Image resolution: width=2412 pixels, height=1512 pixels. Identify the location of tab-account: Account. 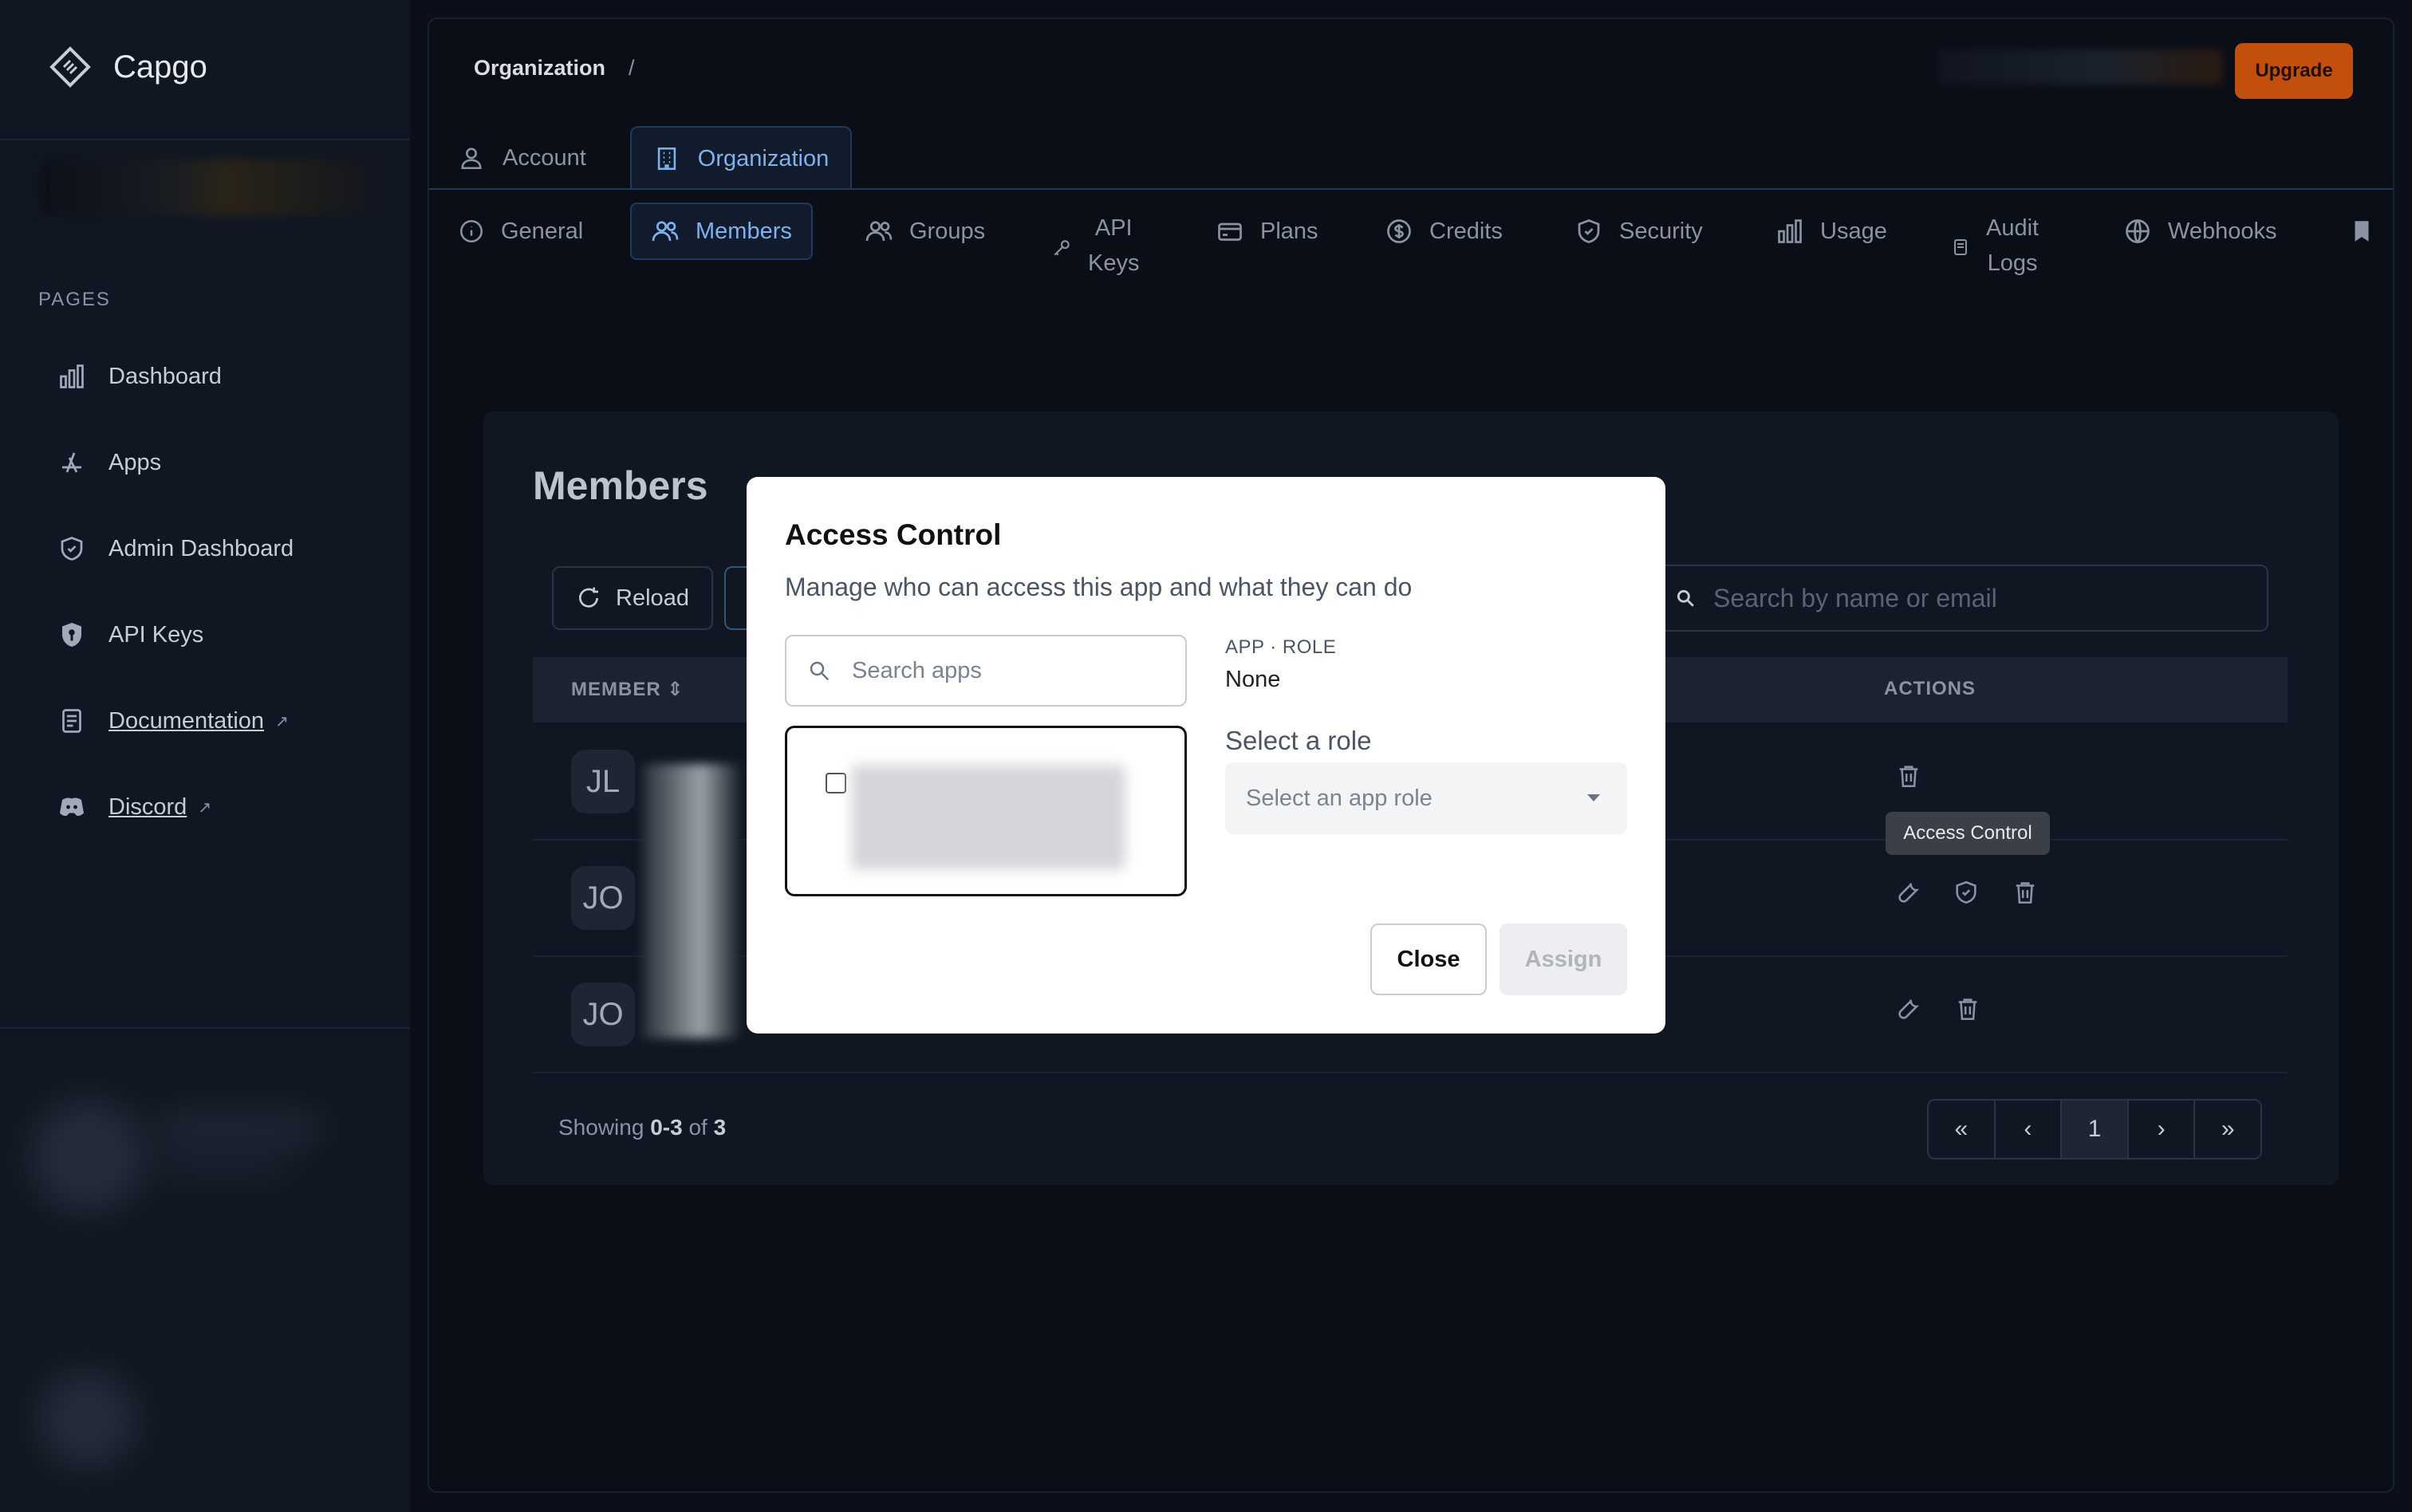
(522, 158).